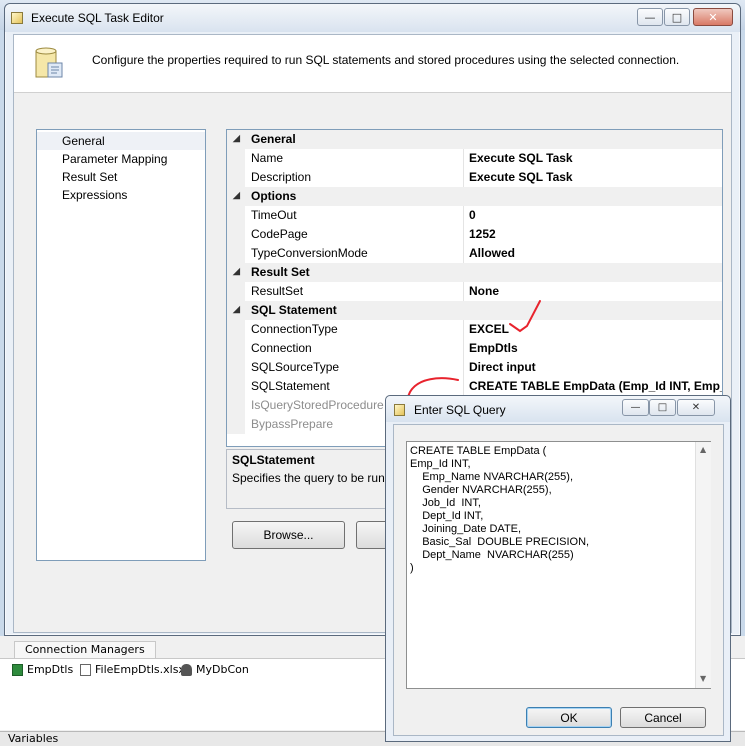 The width and height of the screenshot is (745, 746). What do you see at coordinates (267, 158) in the screenshot?
I see `property-name: Name` at bounding box center [267, 158].